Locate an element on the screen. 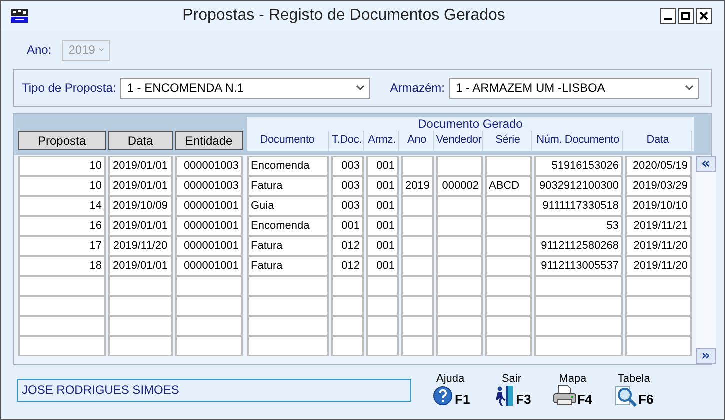  scroll-down-button: » is located at coordinates (706, 356).